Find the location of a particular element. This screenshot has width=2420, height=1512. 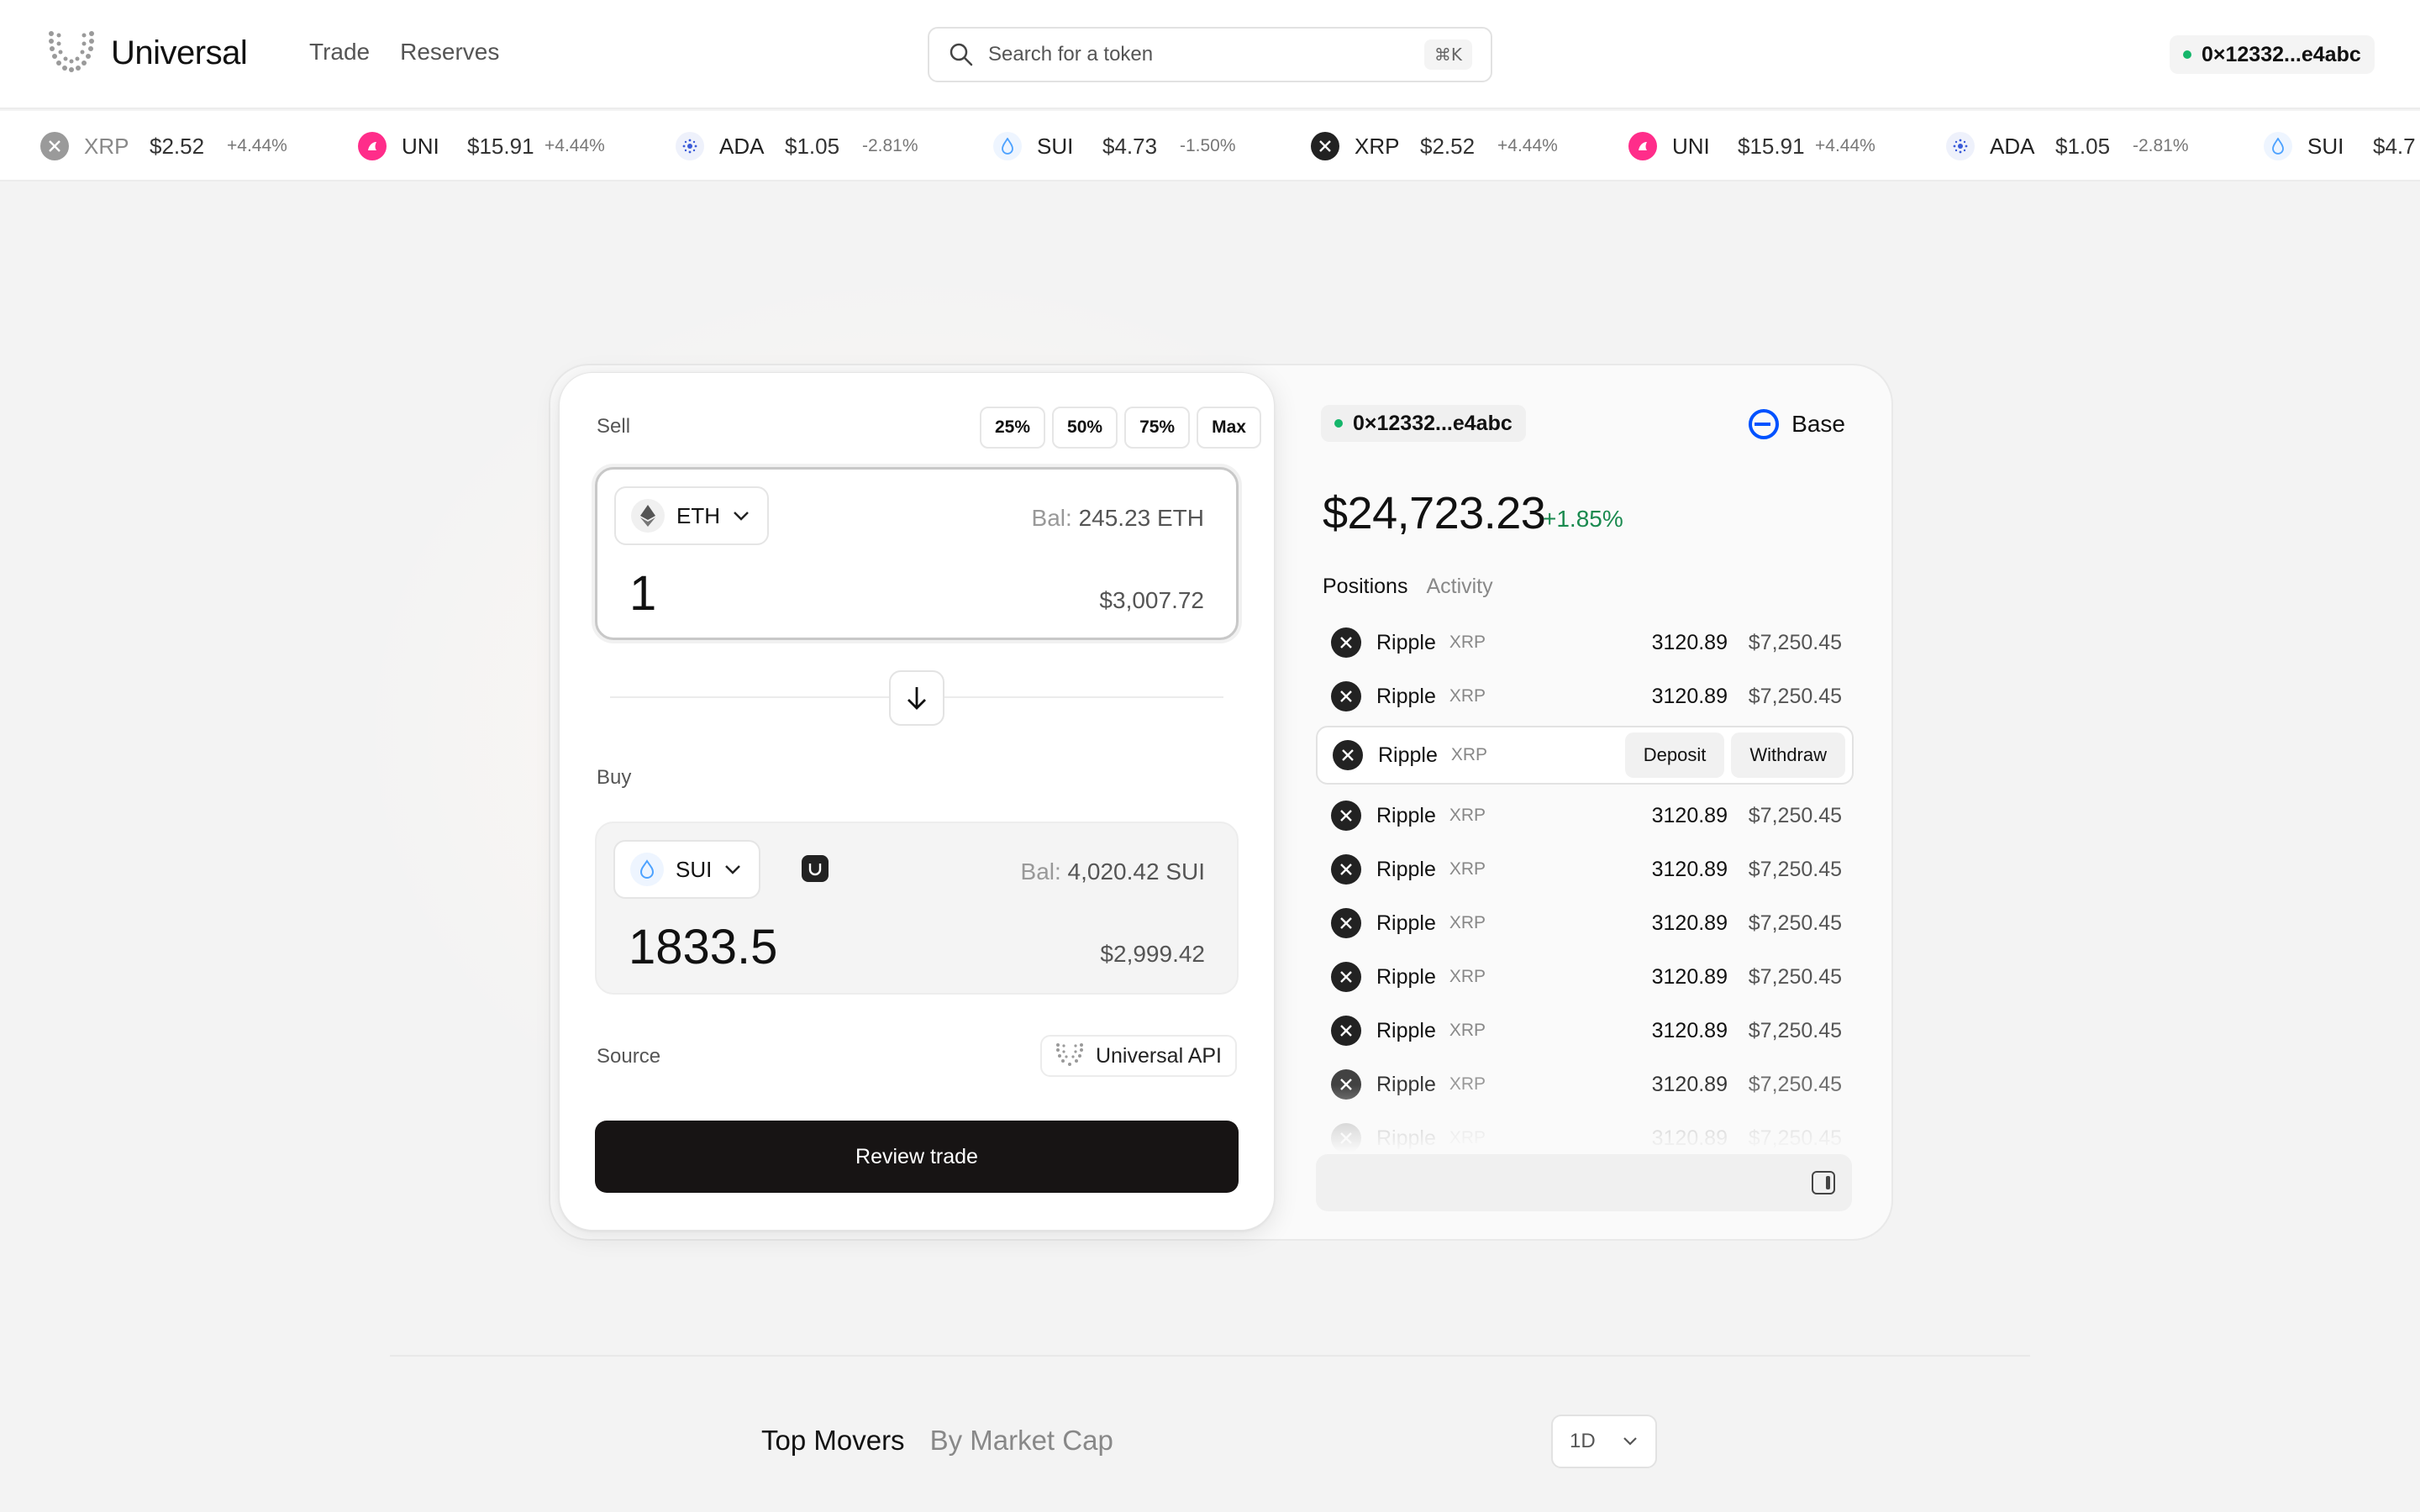

withdraw-button: Withdraw is located at coordinates (1788, 755).